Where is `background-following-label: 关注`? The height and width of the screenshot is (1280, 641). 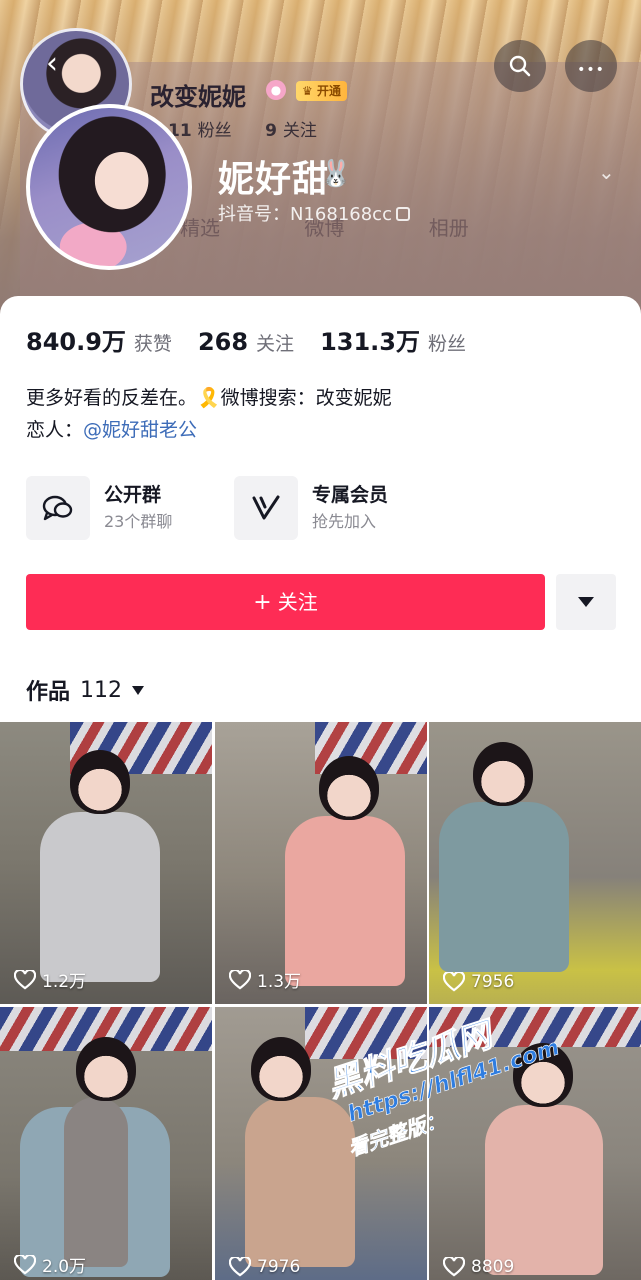
background-following-label: 关注 is located at coordinates (299, 131).